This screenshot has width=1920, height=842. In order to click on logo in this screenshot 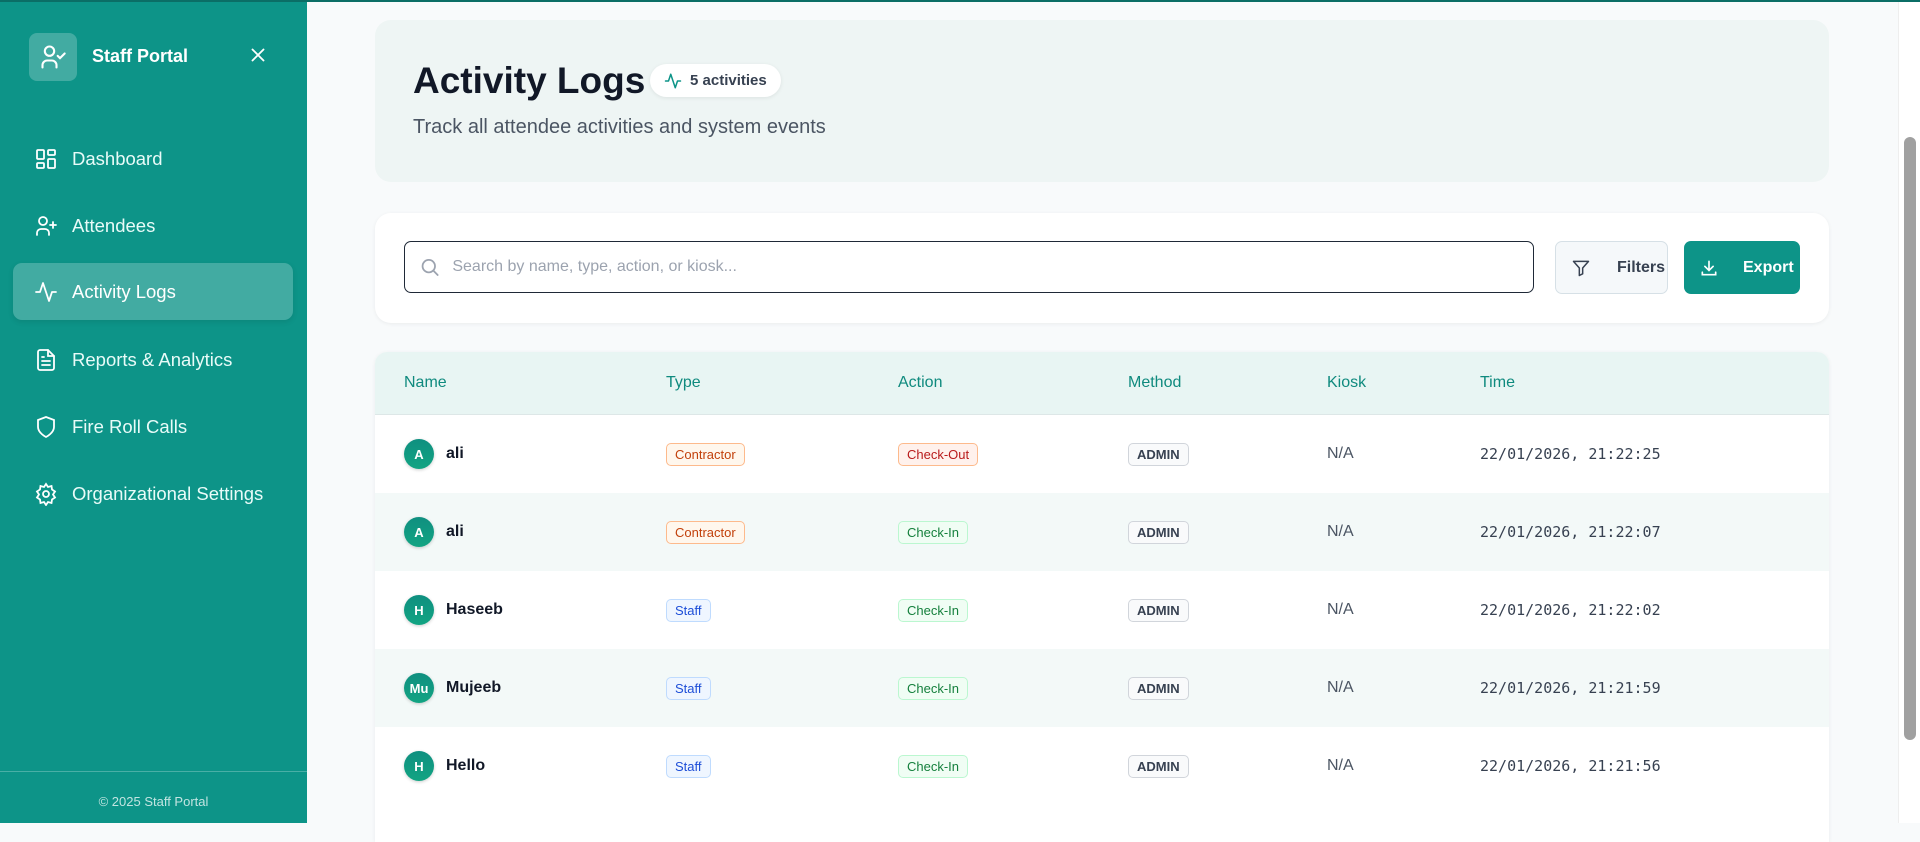, I will do `click(53, 57)`.